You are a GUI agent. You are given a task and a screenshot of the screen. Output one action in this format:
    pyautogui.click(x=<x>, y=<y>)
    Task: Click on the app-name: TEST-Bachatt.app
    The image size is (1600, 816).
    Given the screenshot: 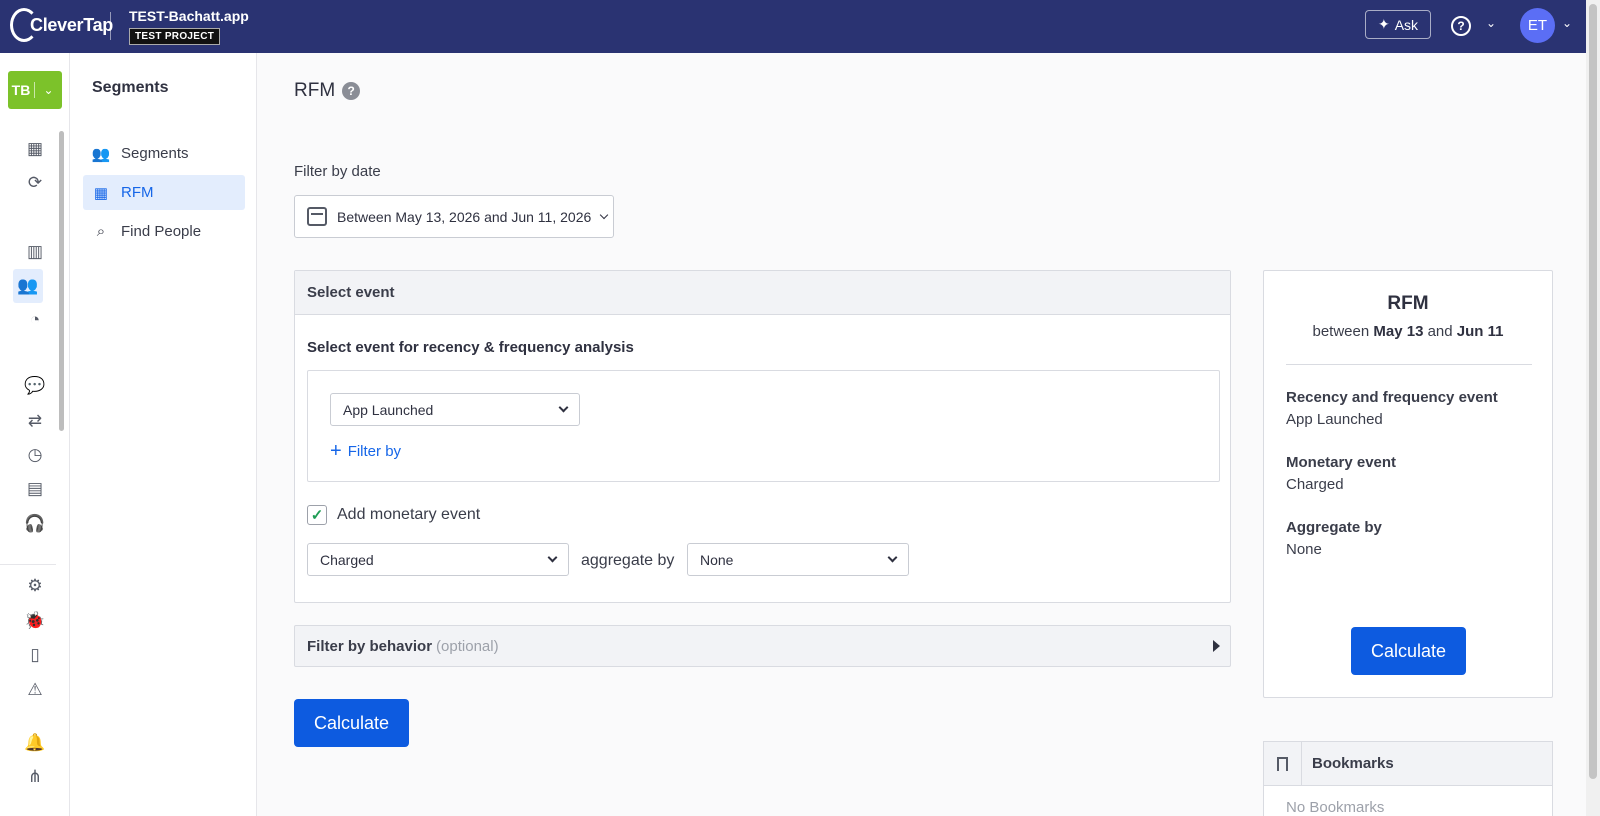 What is the action you would take?
    pyautogui.click(x=189, y=16)
    